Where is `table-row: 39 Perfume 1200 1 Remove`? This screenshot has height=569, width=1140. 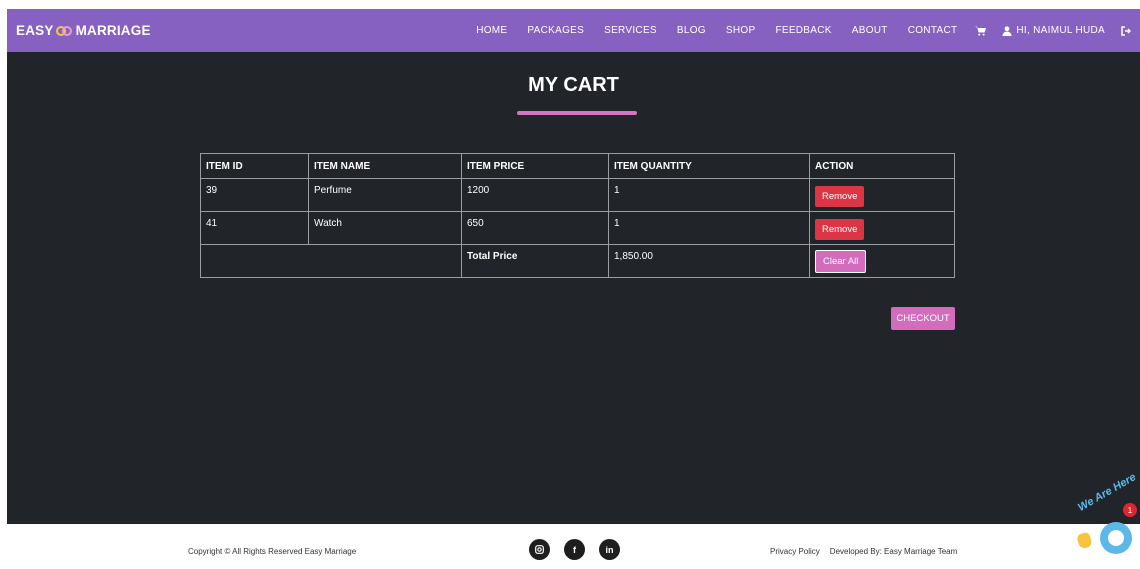
table-row: 39 Perfume 1200 1 Remove is located at coordinates (577, 195).